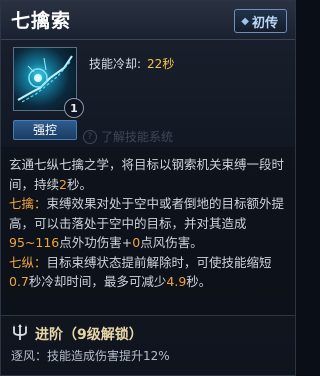 Image resolution: width=320 pixels, height=376 pixels. What do you see at coordinates (89, 335) in the screenshot?
I see `advance-title: 进阶（9级解锁）` at bounding box center [89, 335].